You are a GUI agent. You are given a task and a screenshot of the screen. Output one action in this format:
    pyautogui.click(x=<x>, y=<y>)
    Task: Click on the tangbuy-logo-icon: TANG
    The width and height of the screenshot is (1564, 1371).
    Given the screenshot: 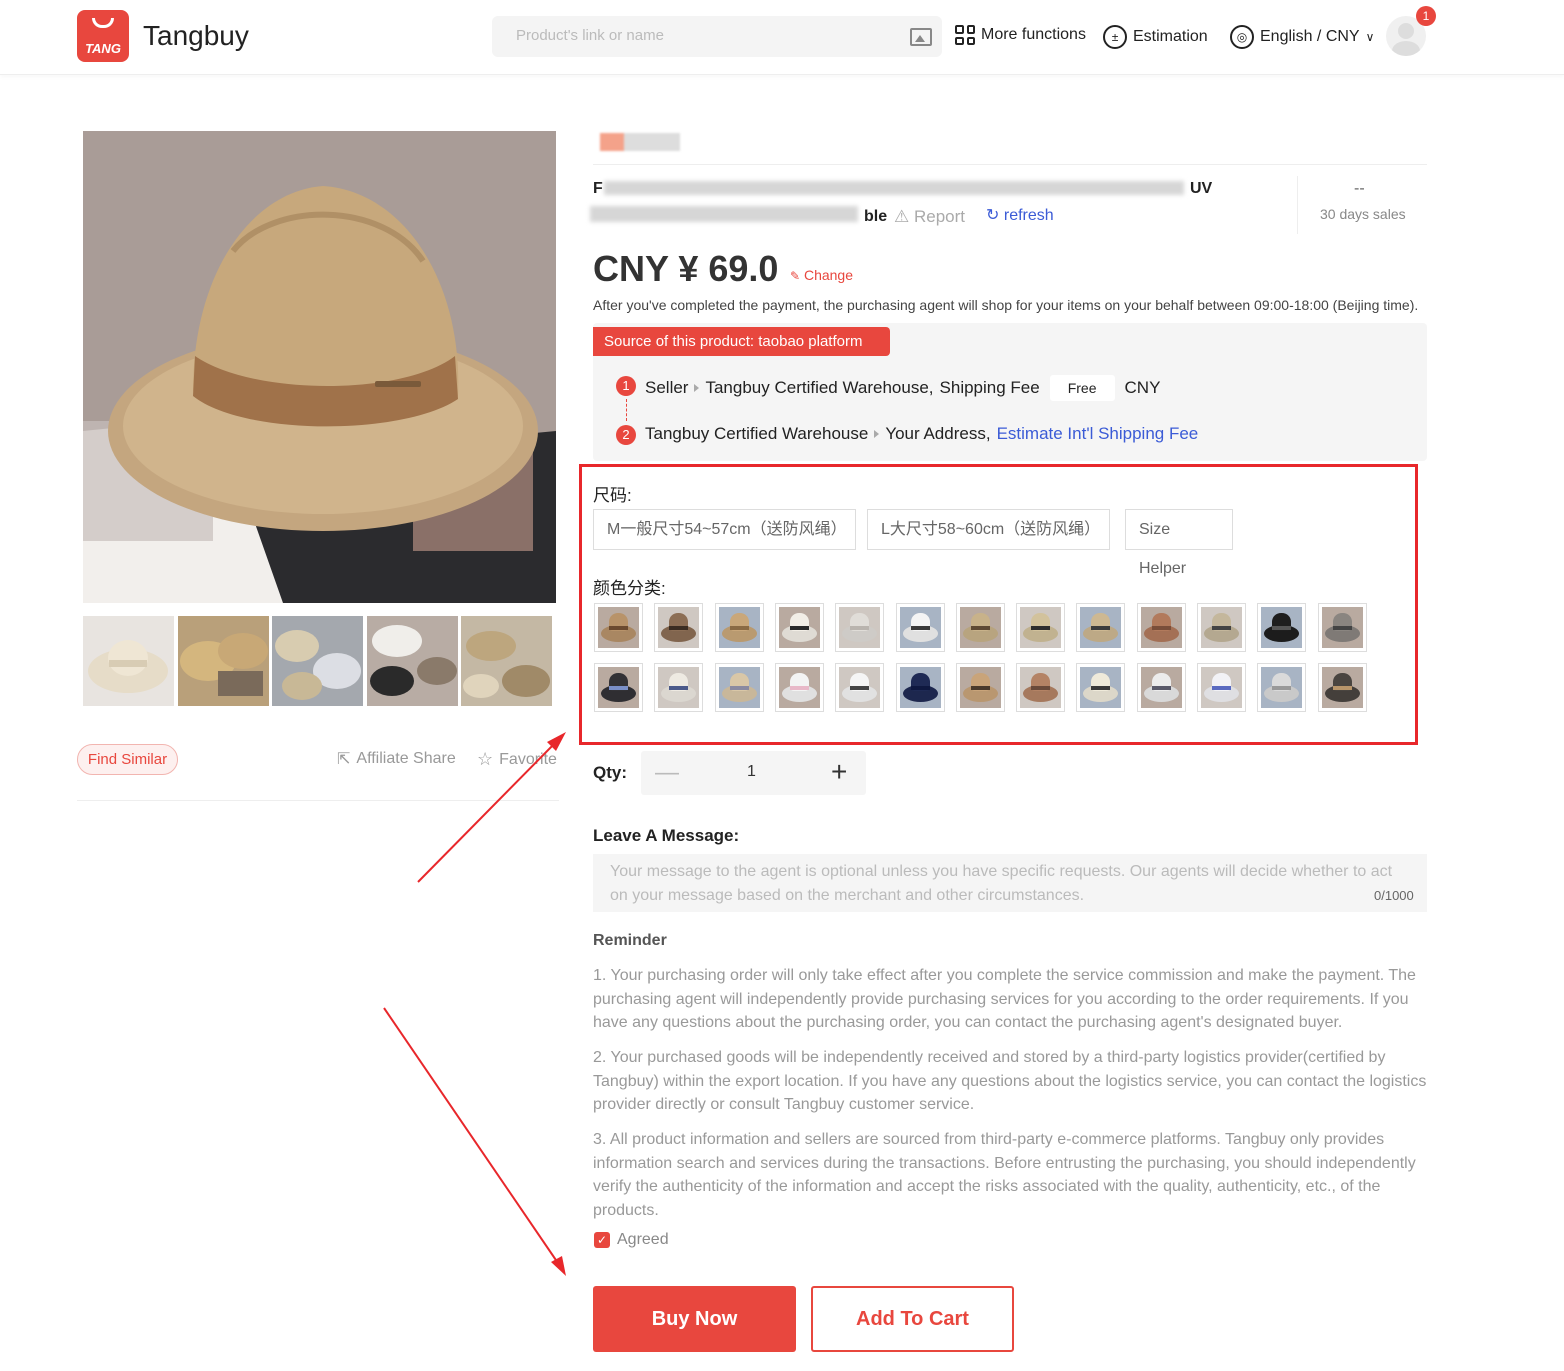 What is the action you would take?
    pyautogui.click(x=103, y=36)
    